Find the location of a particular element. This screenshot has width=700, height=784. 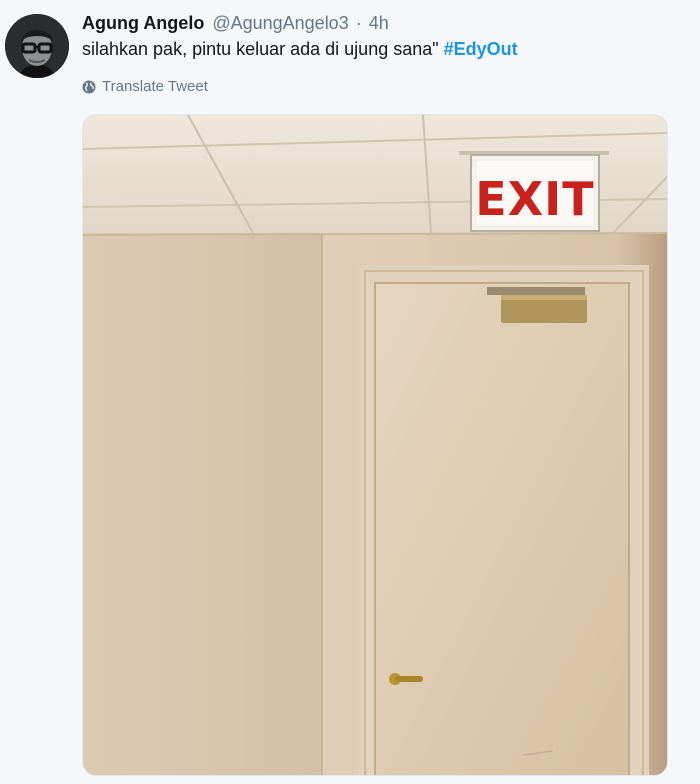

exit-sign-text: EXIT is located at coordinates (534, 199).